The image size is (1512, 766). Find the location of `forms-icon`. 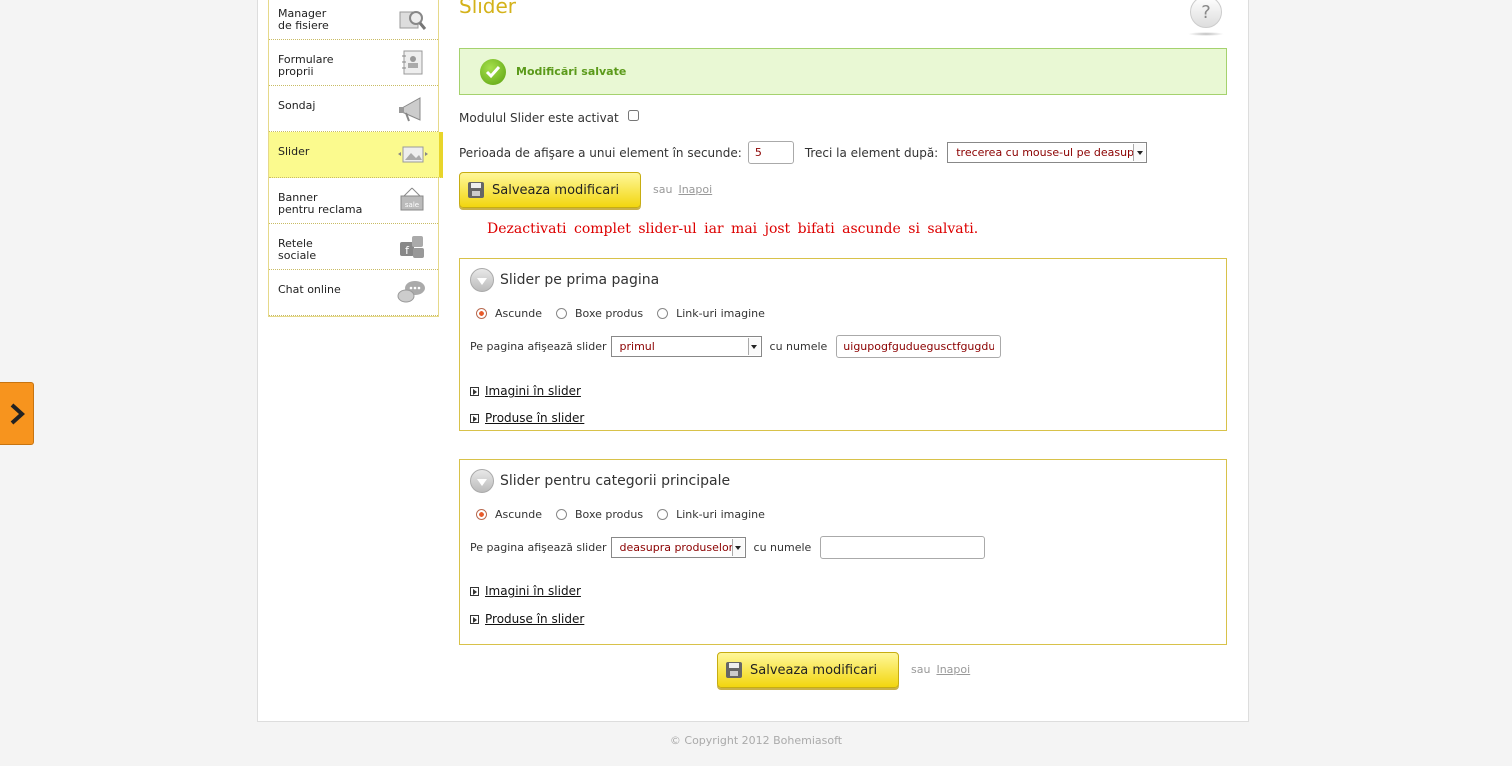

forms-icon is located at coordinates (412, 63).